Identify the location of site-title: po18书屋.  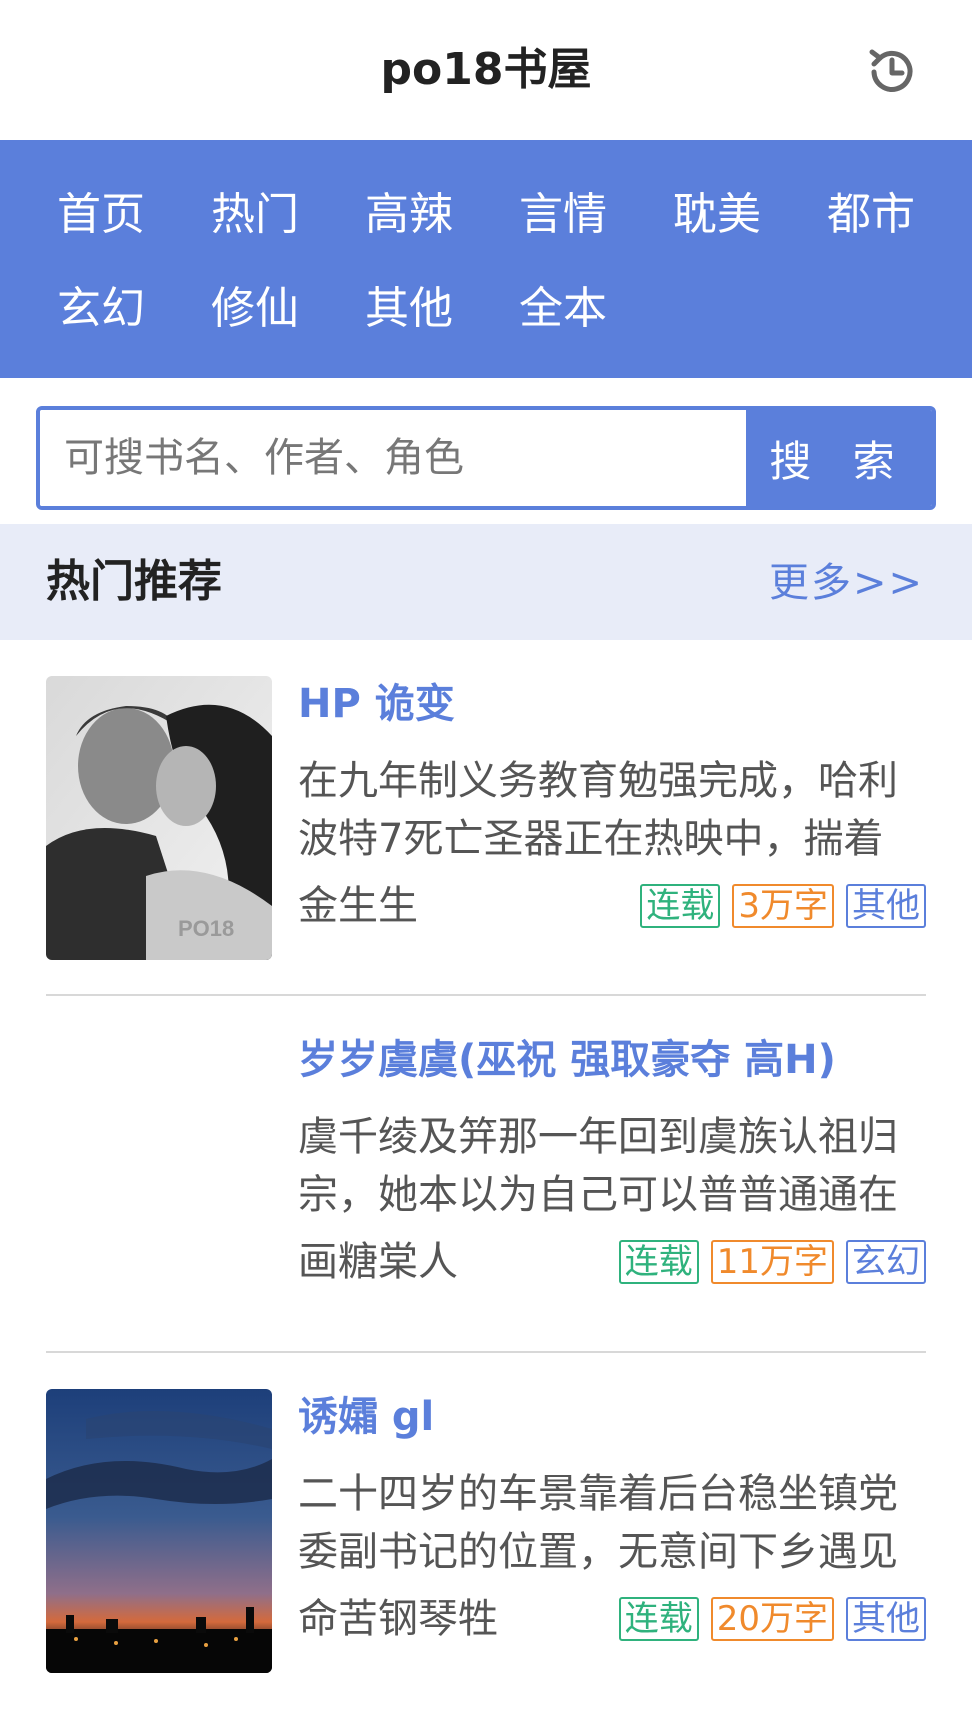
(486, 69).